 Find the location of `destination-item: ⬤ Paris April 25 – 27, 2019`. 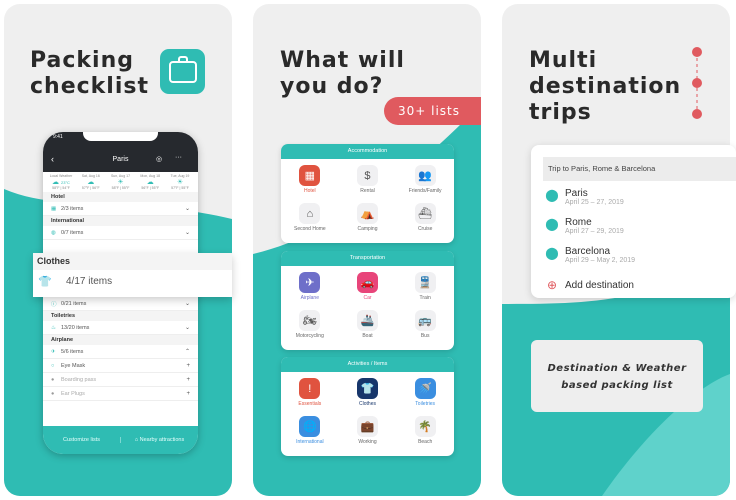

destination-item: ⬤ Paris April 25 – 27, 2019 is located at coordinates (581, 197).